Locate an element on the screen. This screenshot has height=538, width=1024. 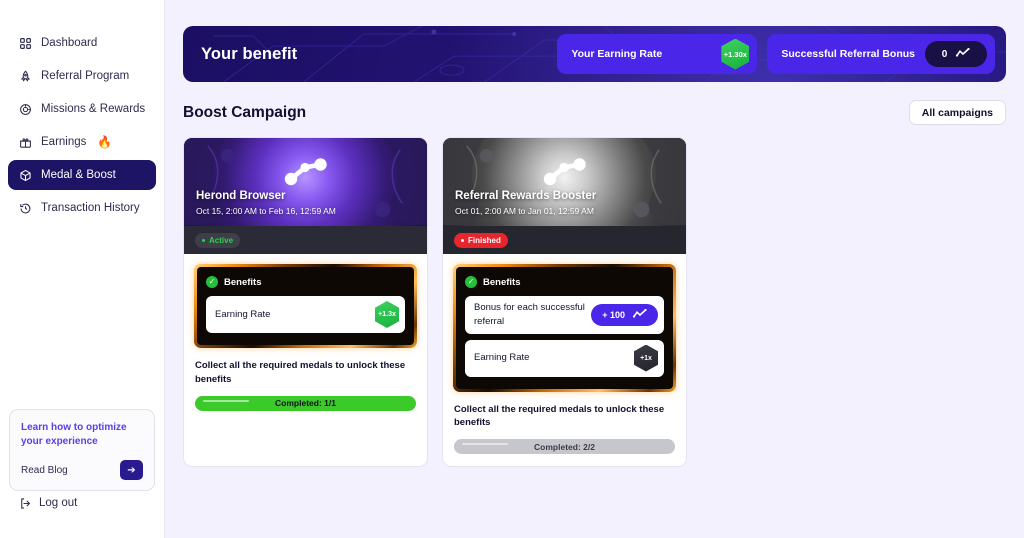
status-badge: Finished is located at coordinates (481, 240).